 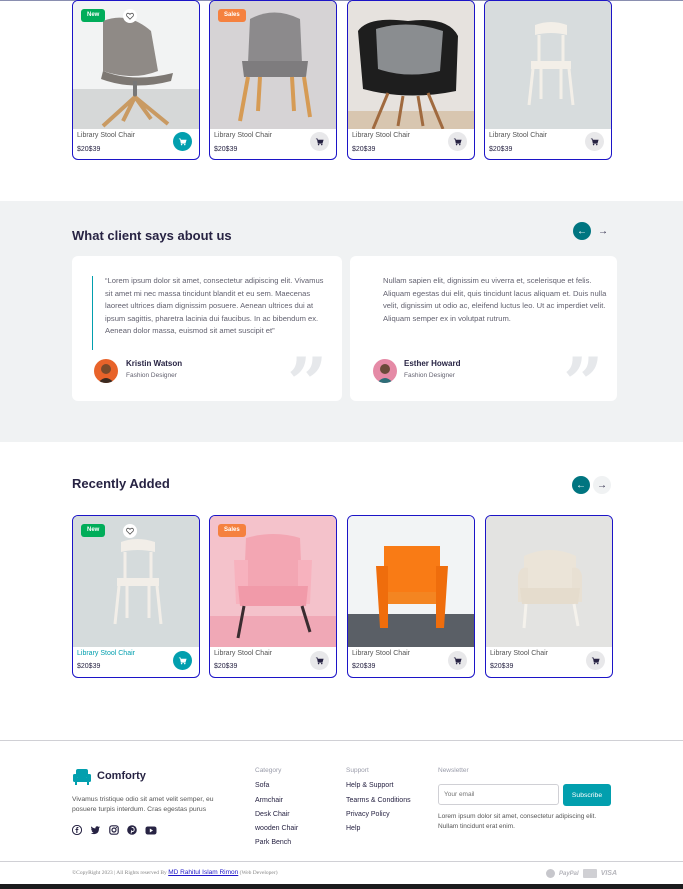 I want to click on footer-divider, so click(x=341, y=740).